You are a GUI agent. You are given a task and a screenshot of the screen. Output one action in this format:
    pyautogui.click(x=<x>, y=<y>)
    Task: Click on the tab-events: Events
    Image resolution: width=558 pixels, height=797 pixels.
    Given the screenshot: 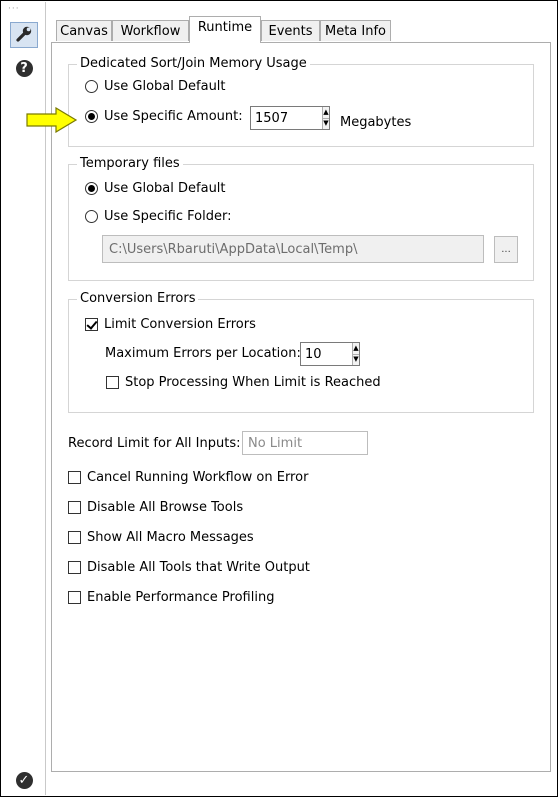 What is the action you would take?
    pyautogui.click(x=290, y=30)
    